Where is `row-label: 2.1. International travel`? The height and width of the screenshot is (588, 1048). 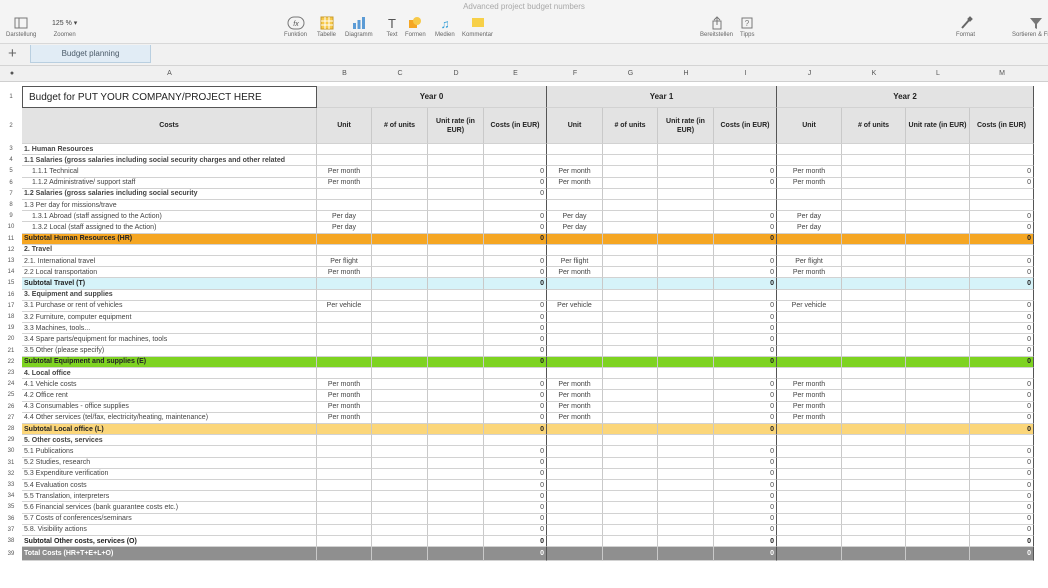
row-label: 2.1. International travel is located at coordinates (169, 262).